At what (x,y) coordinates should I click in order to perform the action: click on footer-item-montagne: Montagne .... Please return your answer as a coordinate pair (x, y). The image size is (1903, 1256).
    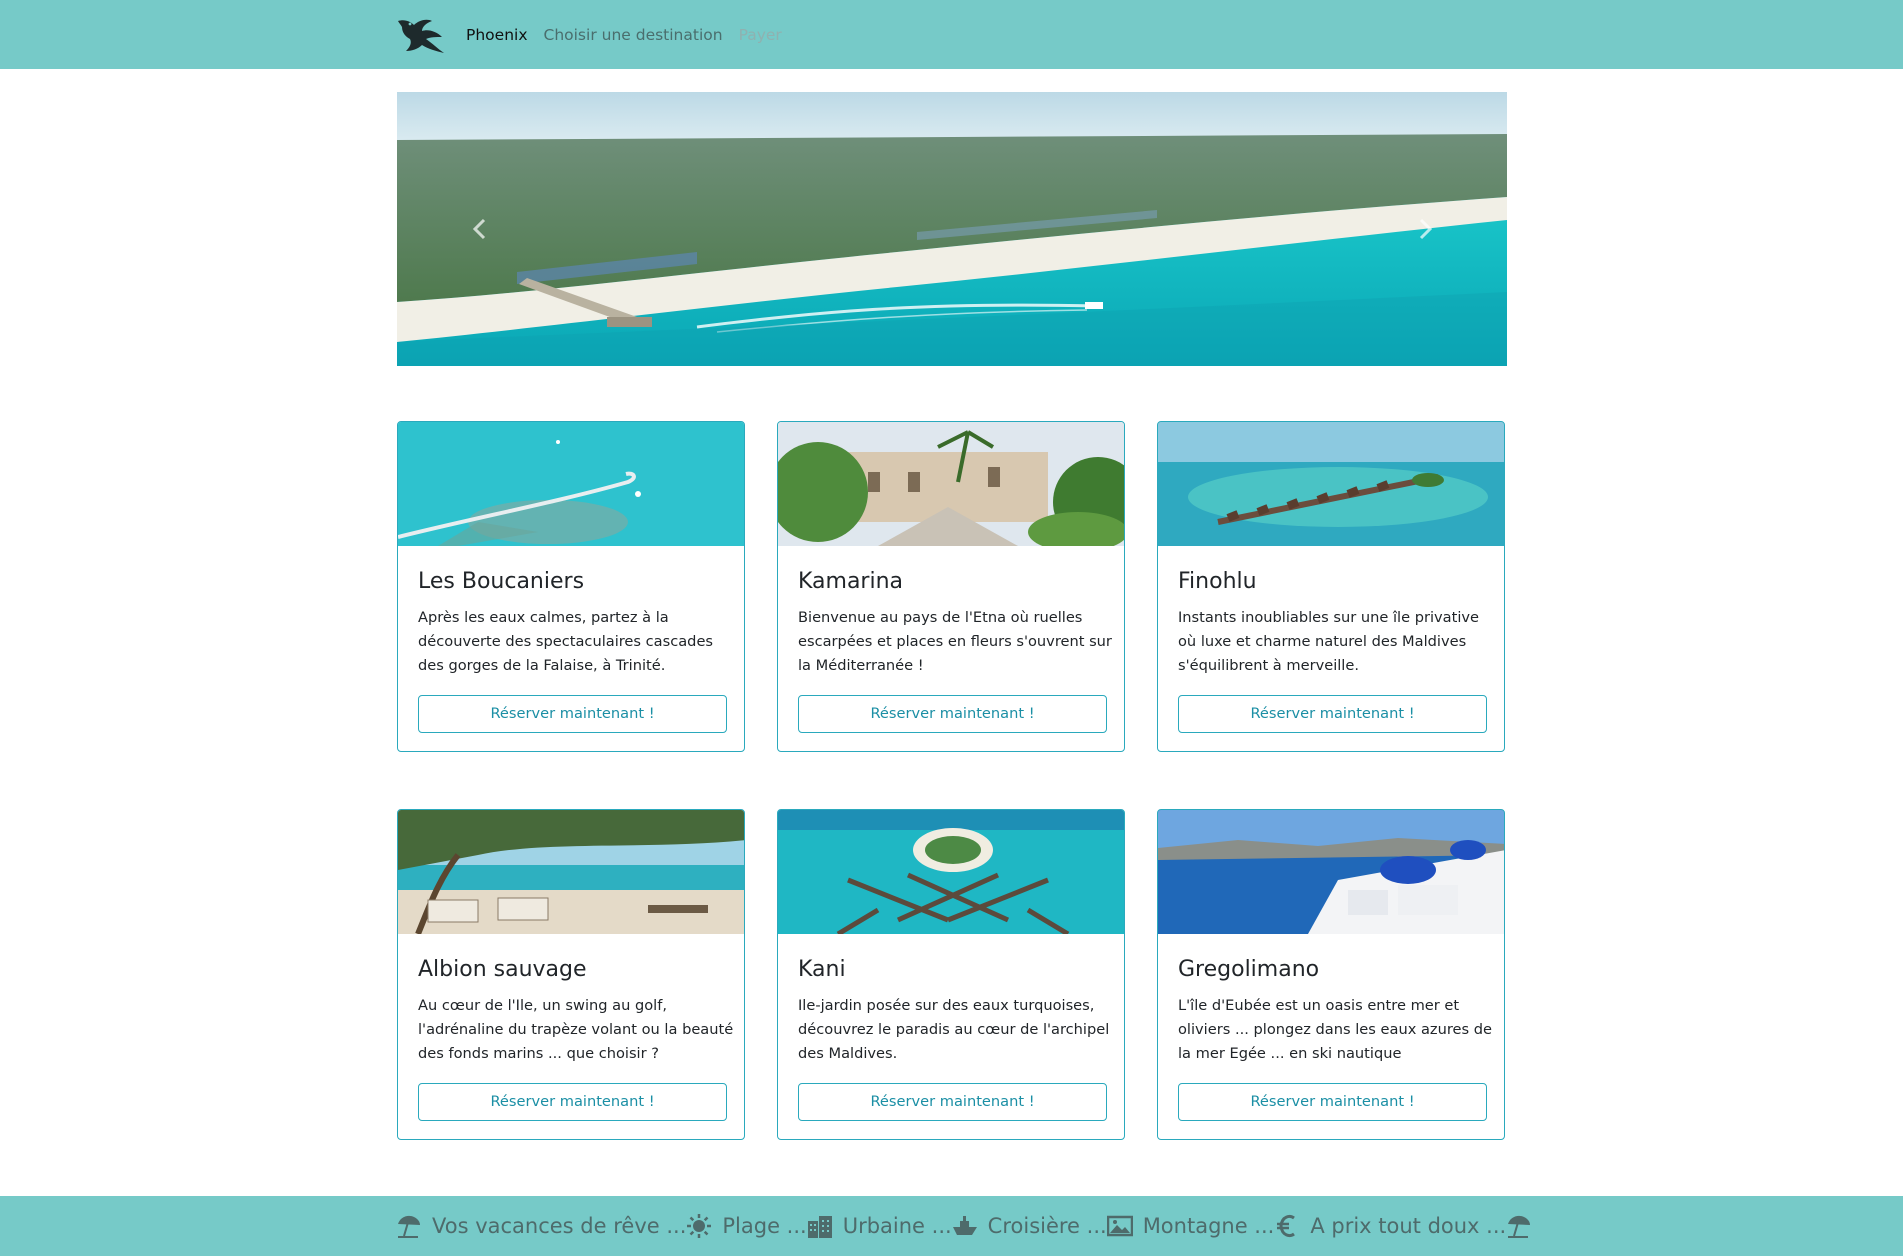
    Looking at the image, I should click on (1190, 1226).